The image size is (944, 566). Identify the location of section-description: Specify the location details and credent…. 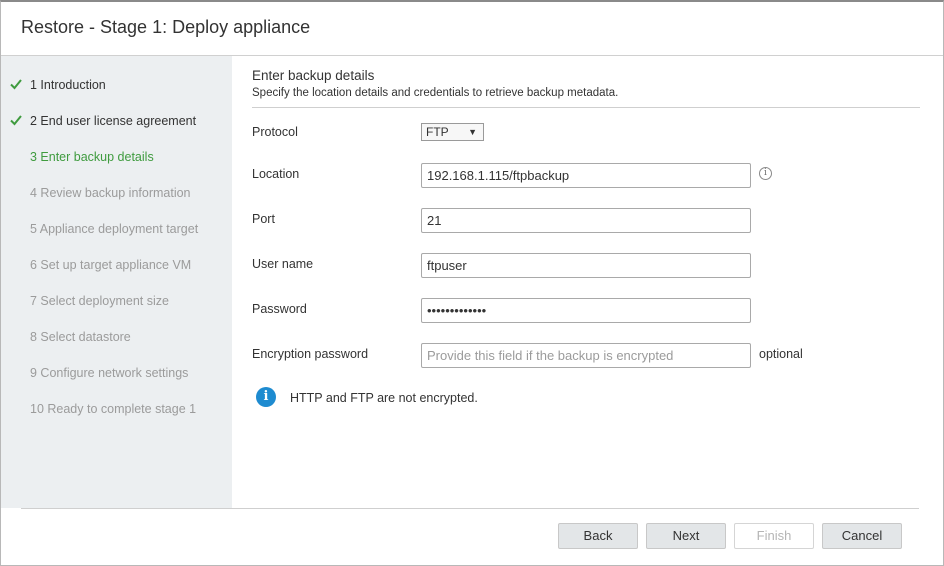
(435, 93).